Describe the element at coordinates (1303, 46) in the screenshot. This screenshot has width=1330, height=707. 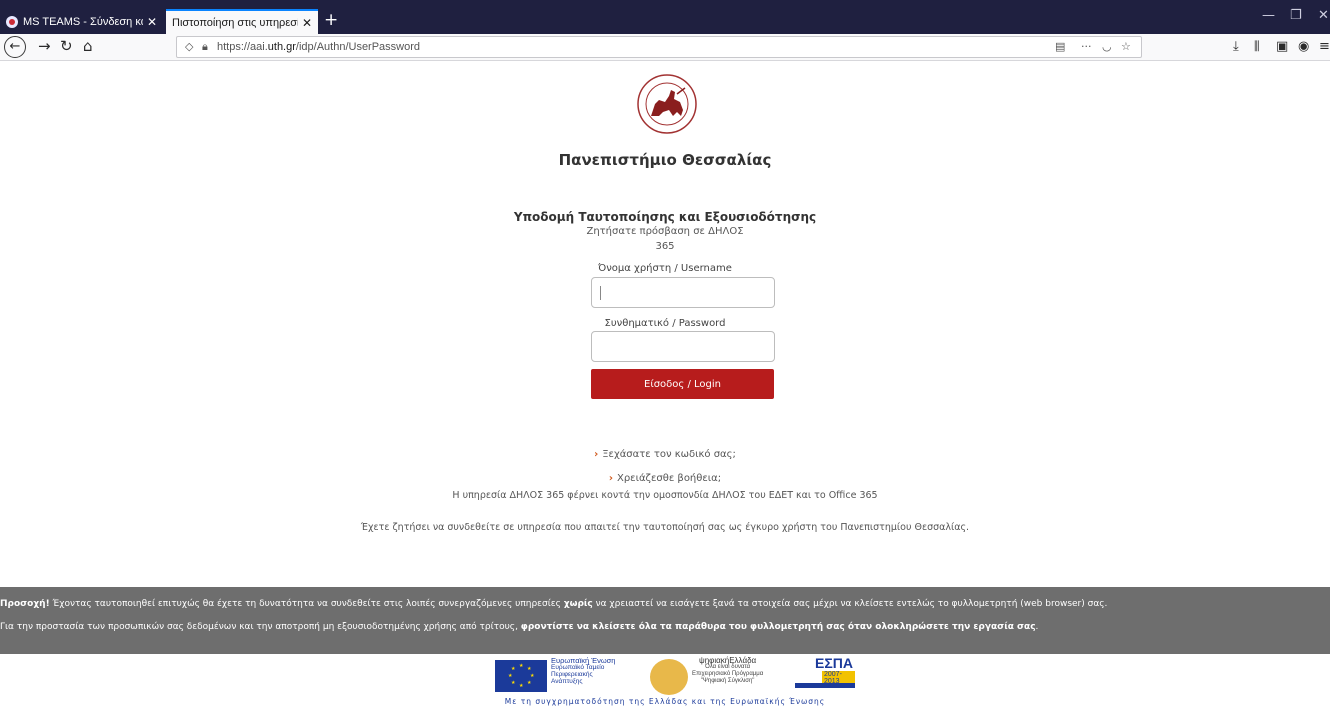
I see `account-icon: ◉` at that location.